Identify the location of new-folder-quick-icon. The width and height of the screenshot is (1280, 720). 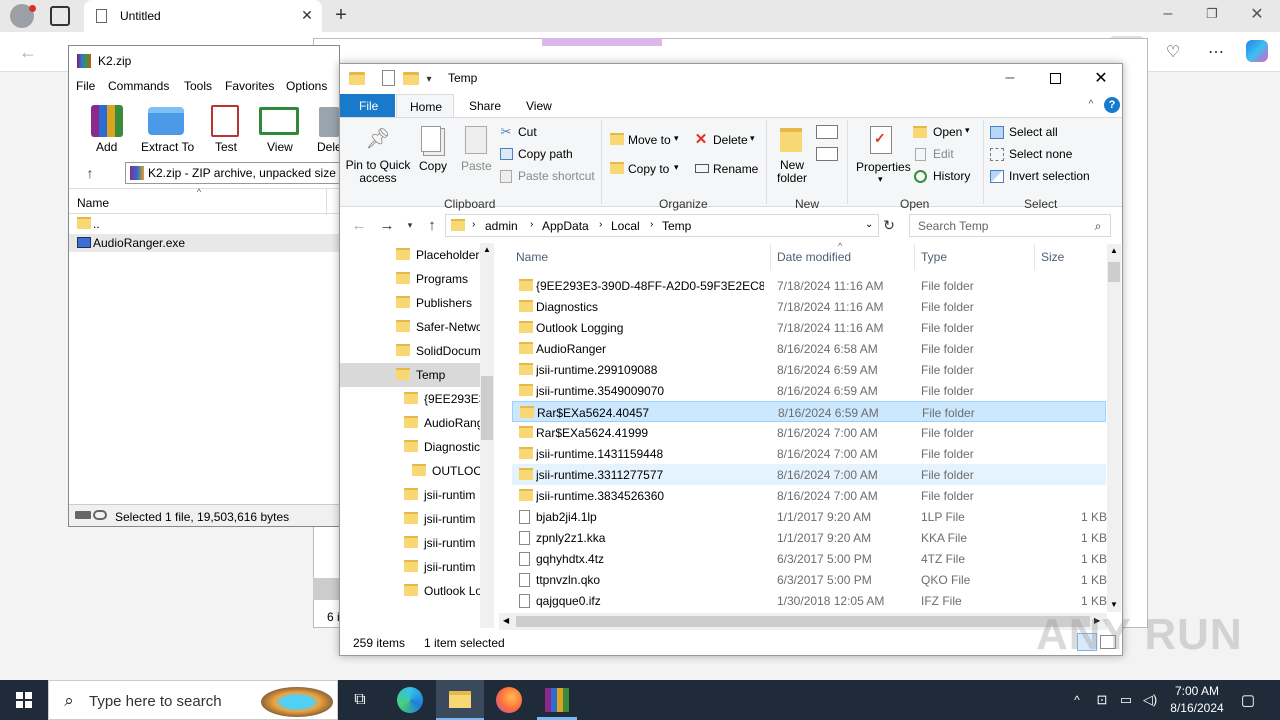
(411, 78).